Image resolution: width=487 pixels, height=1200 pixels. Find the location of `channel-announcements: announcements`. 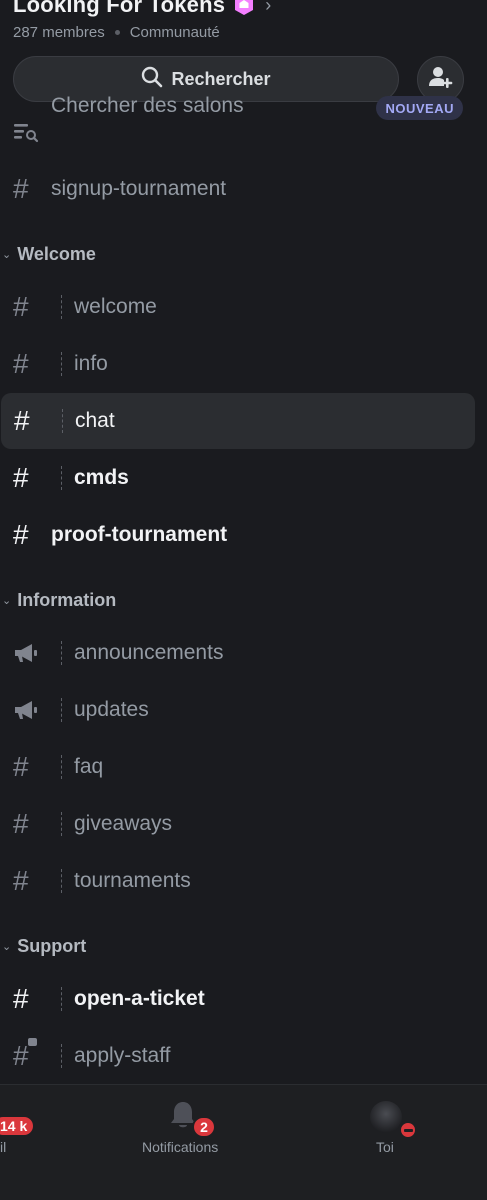

channel-announcements: announcements is located at coordinates (243, 653).